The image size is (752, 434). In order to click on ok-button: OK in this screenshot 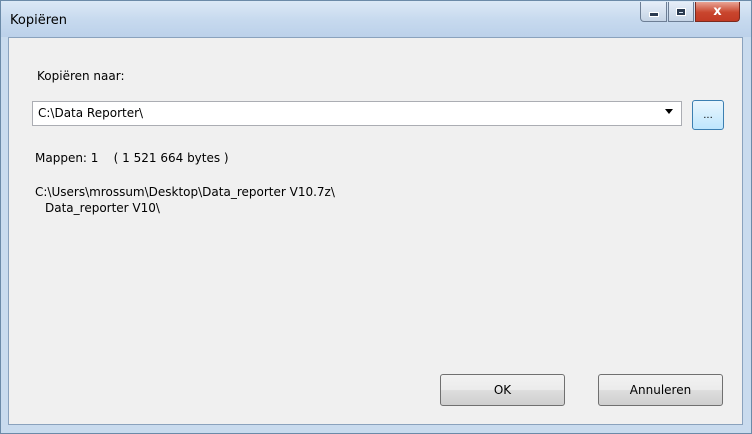, I will do `click(502, 390)`.